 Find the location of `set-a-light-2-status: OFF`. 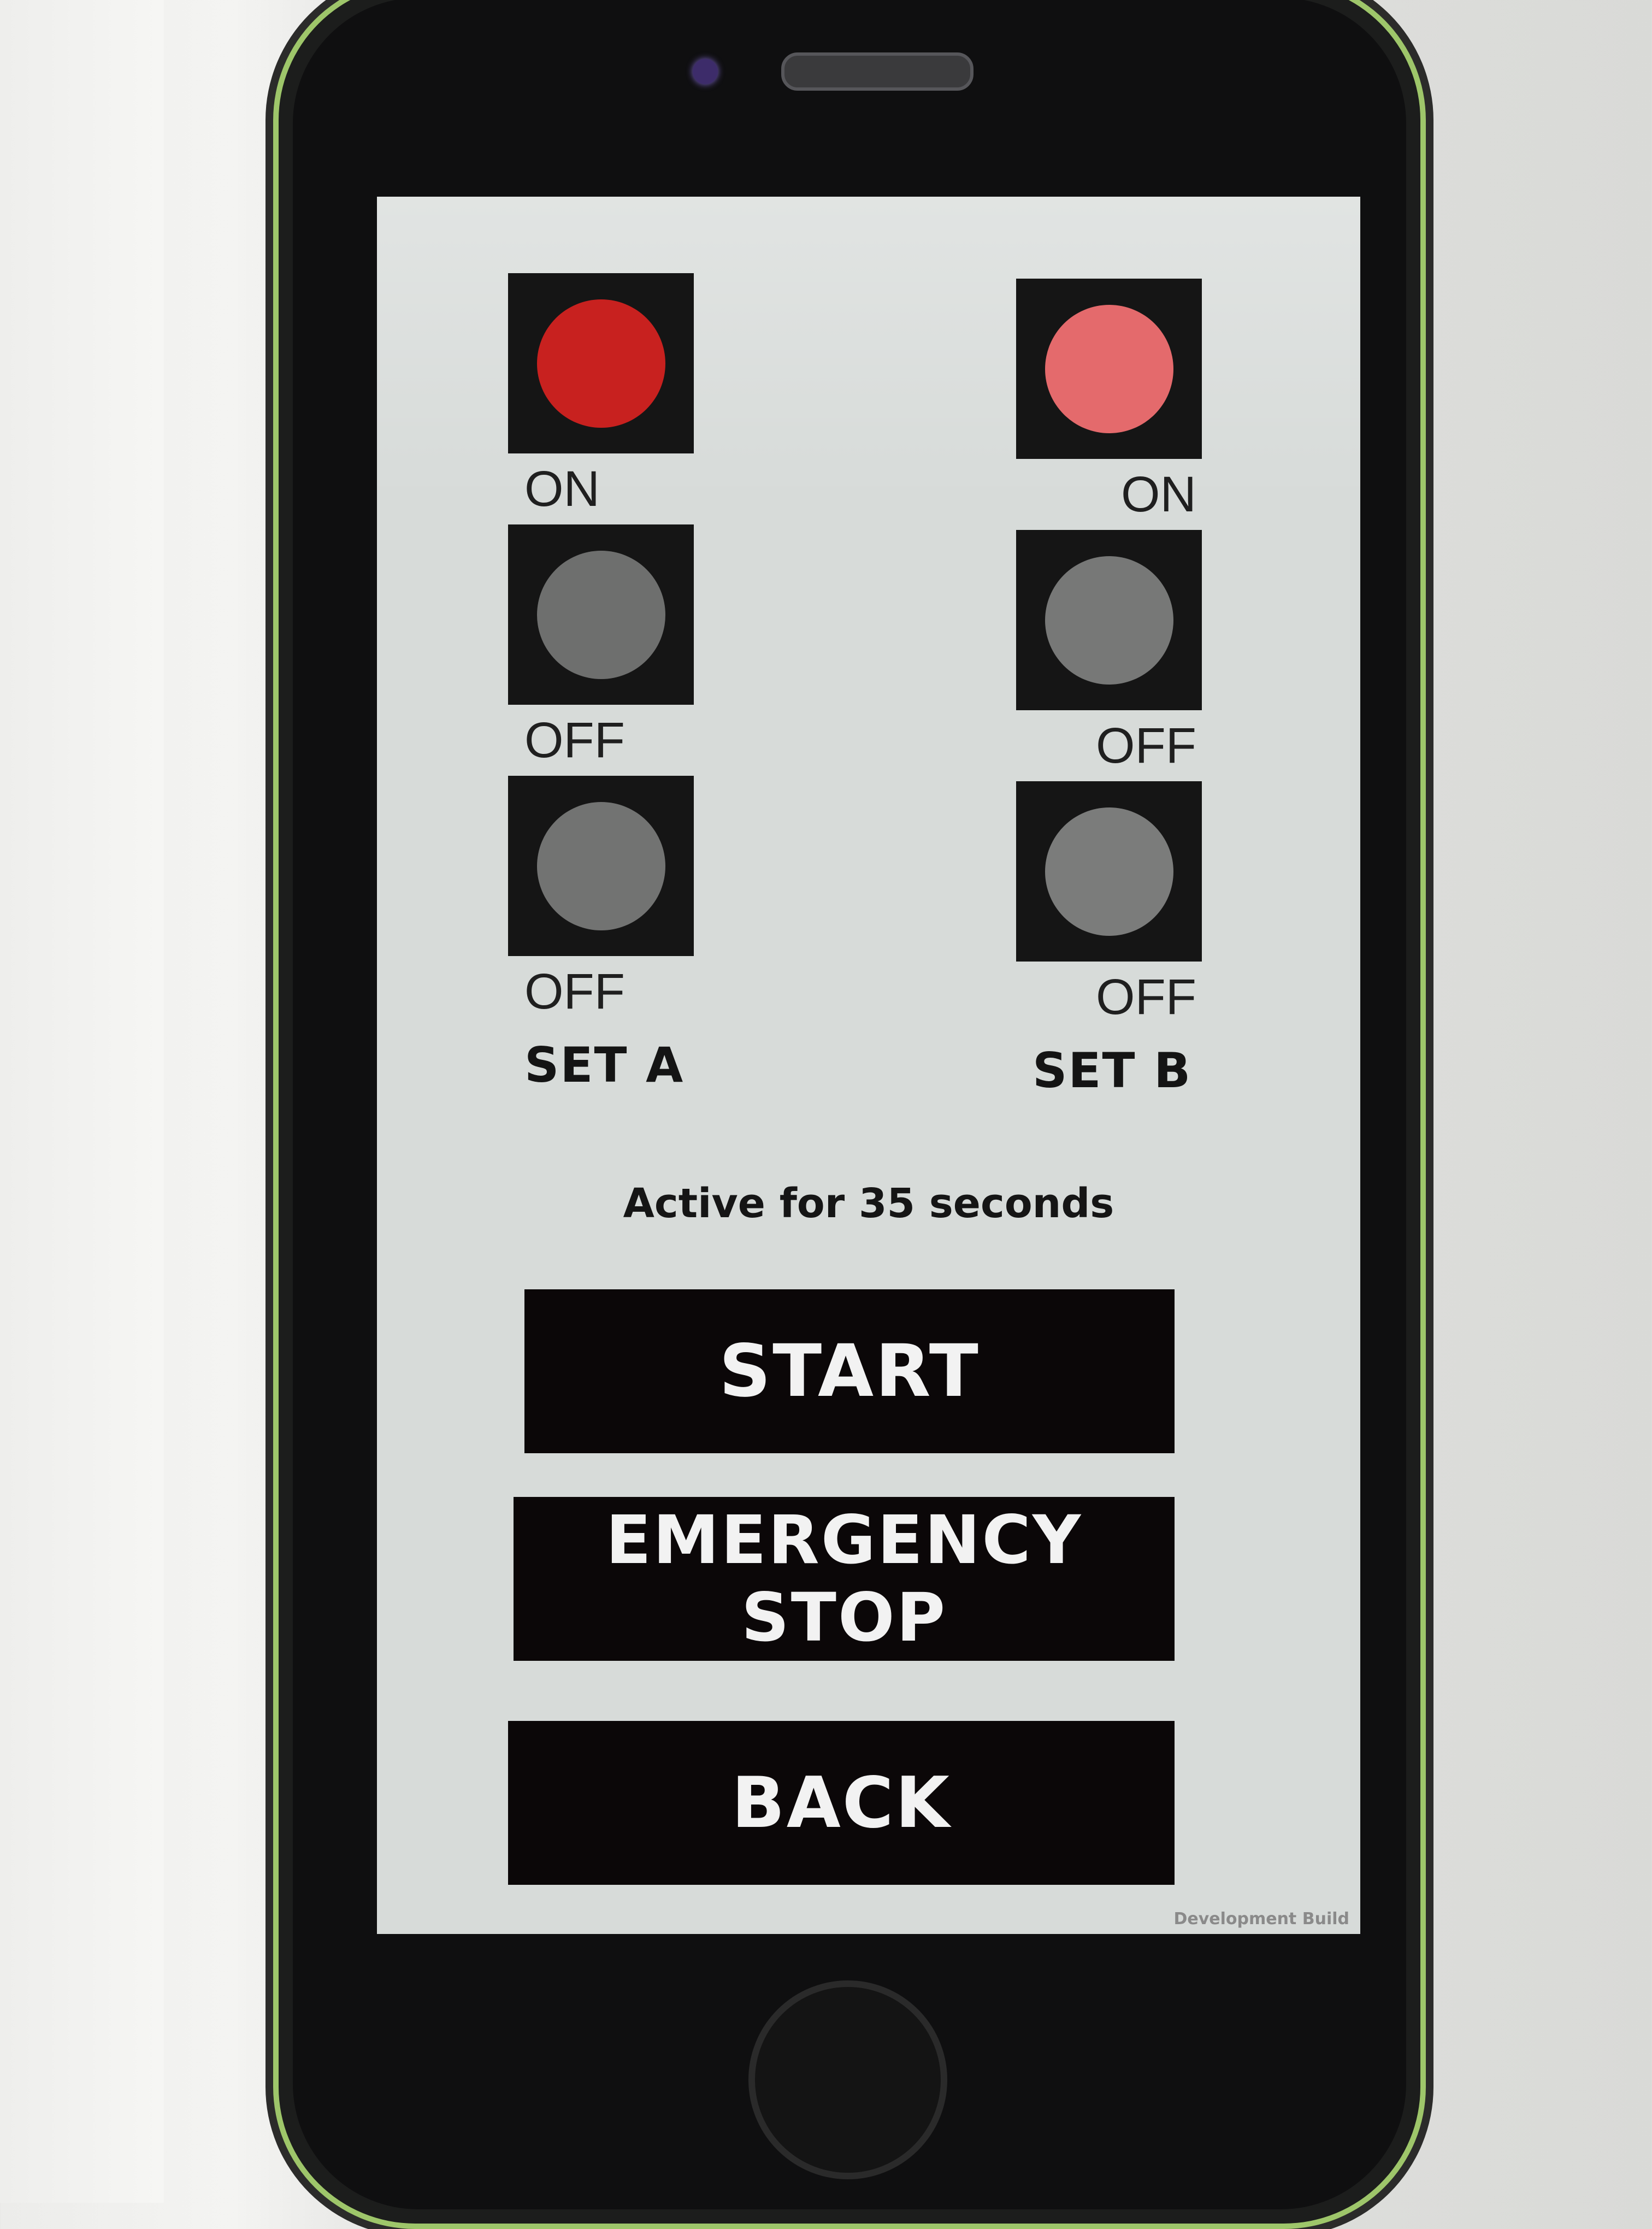

set-a-light-2-status: OFF is located at coordinates (574, 740).